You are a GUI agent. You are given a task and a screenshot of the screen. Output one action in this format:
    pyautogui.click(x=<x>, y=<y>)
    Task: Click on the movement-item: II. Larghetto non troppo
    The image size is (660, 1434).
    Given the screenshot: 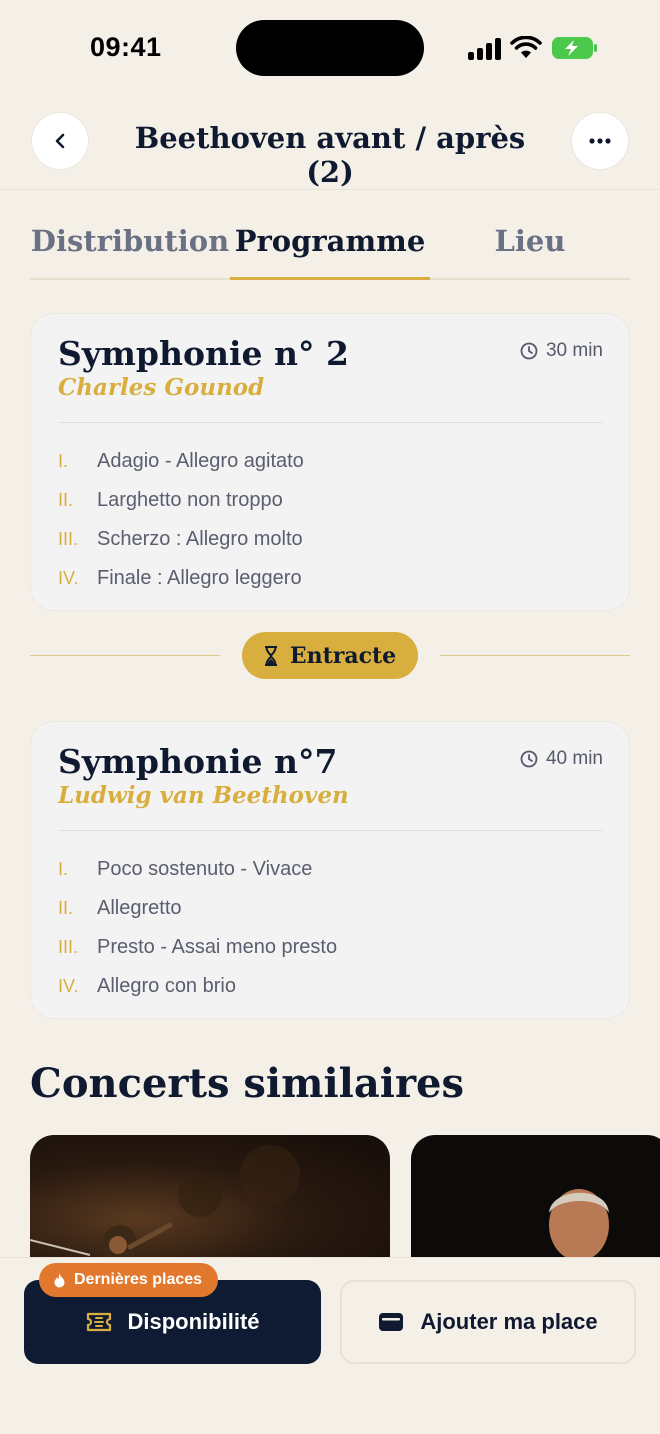 What is the action you would take?
    pyautogui.click(x=328, y=500)
    